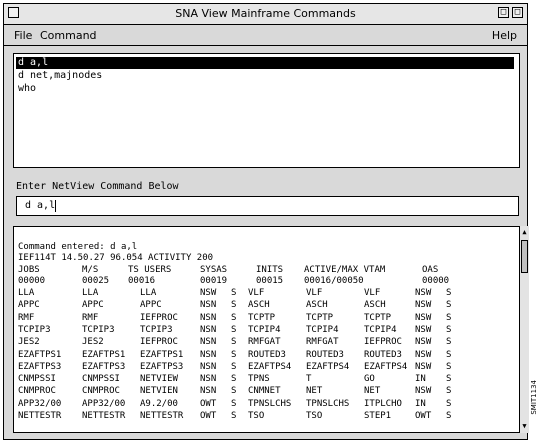  Describe the element at coordinates (524, 329) in the screenshot. I see `output-scrollbar: ▲ ▼` at that location.